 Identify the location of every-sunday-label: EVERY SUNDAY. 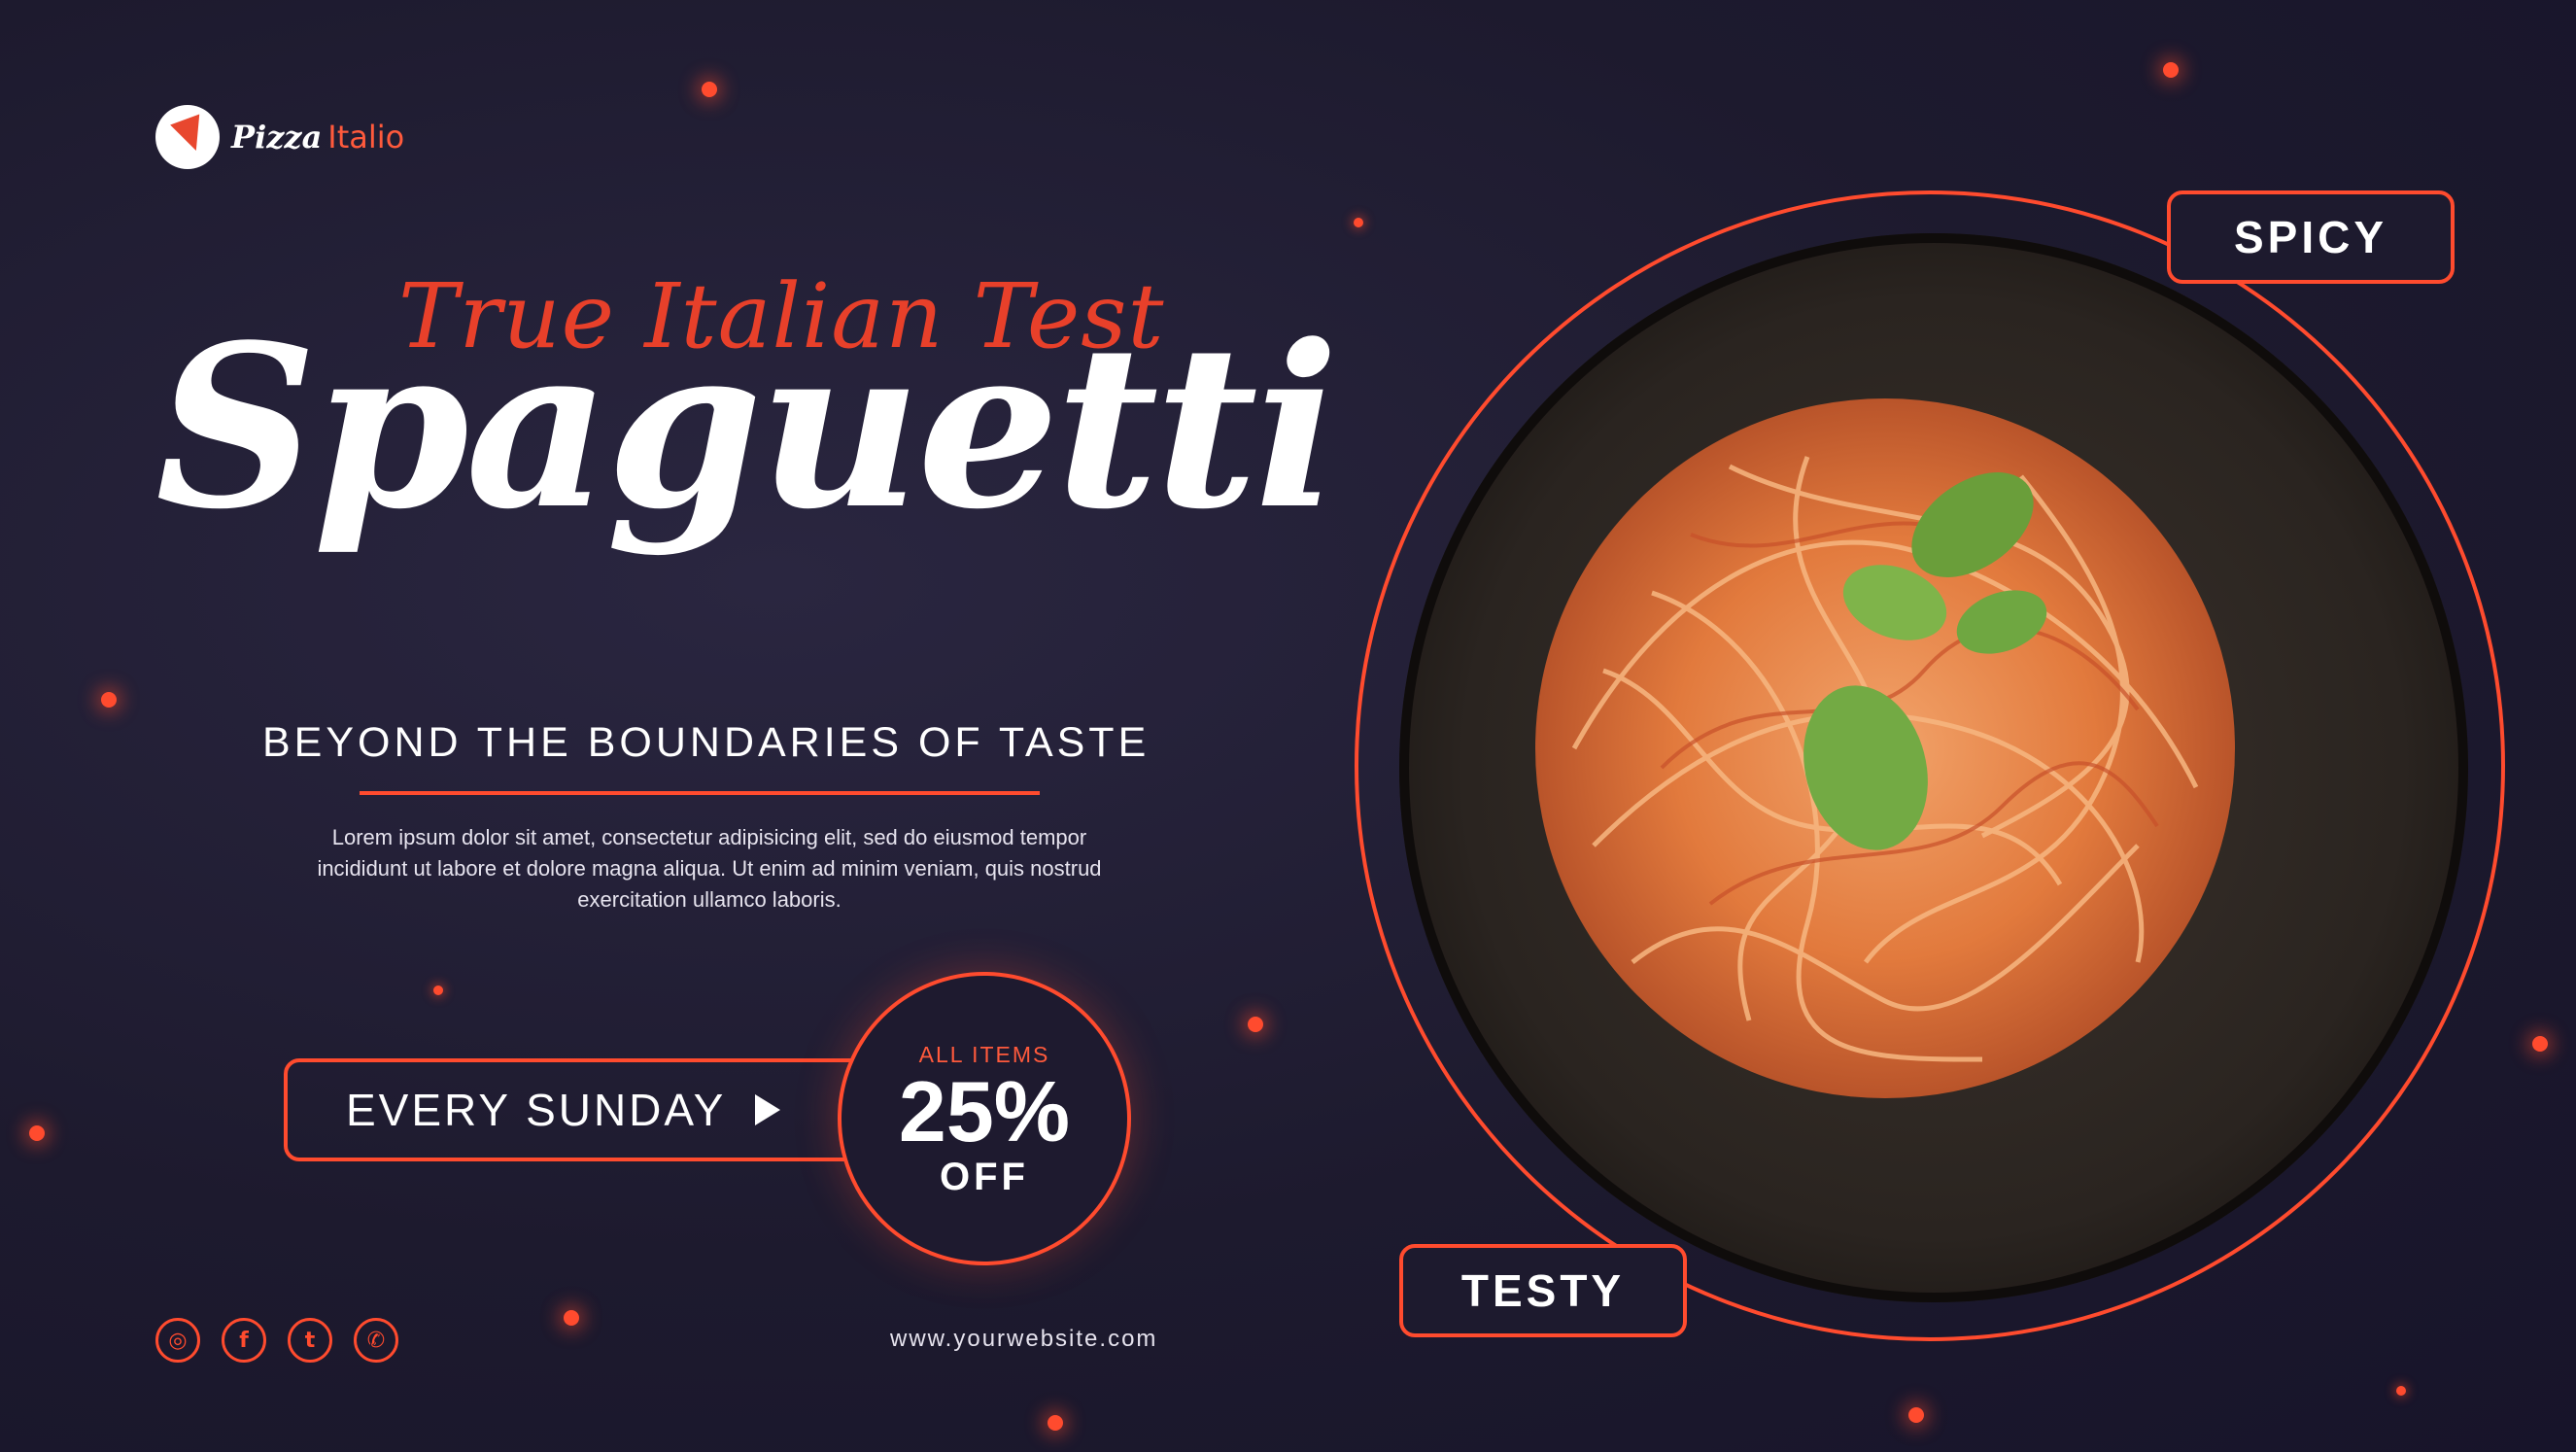
(536, 1110).